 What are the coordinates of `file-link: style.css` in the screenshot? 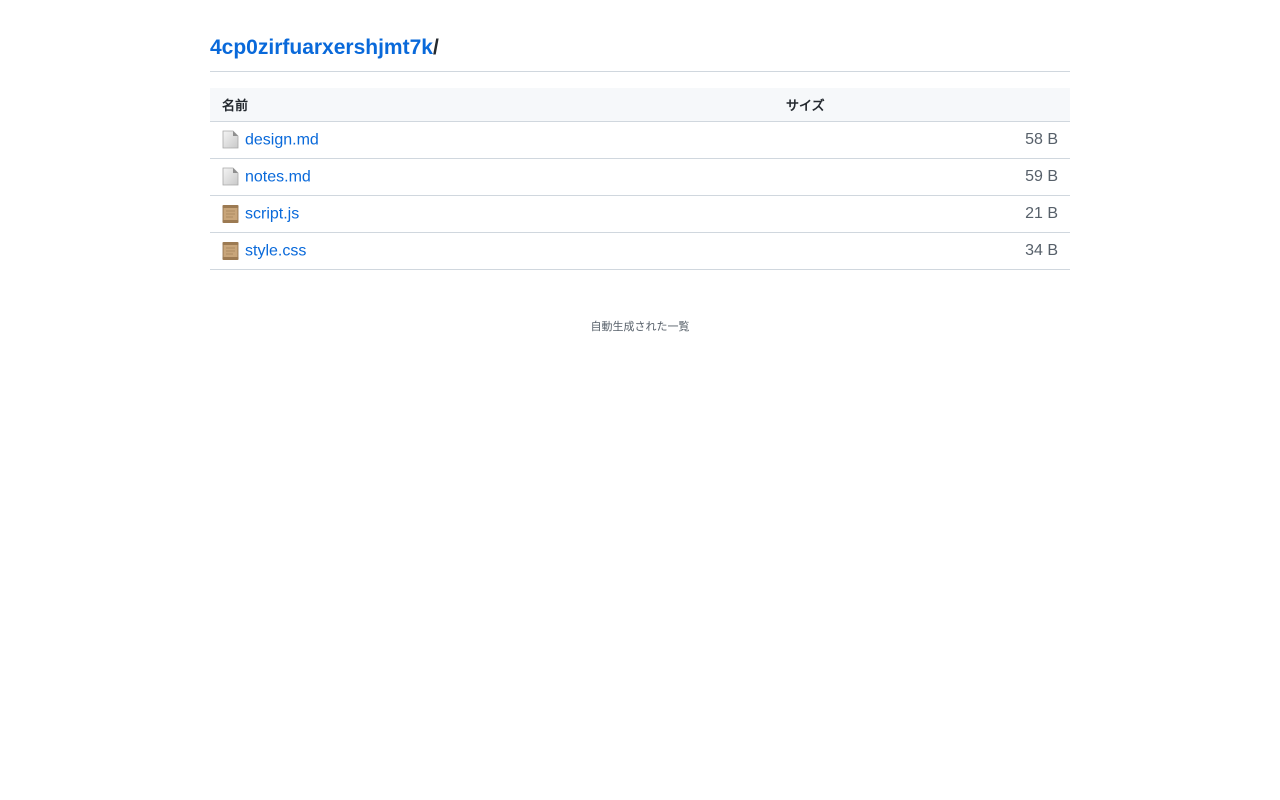 It's located at (275, 250).